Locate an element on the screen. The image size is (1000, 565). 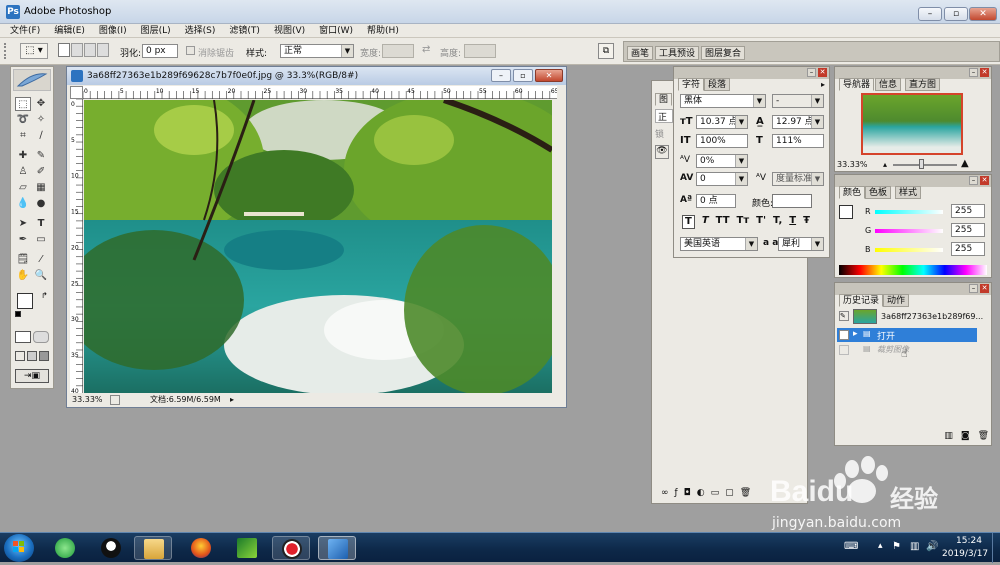
taskbar-video-player is located at coordinates (247, 548).